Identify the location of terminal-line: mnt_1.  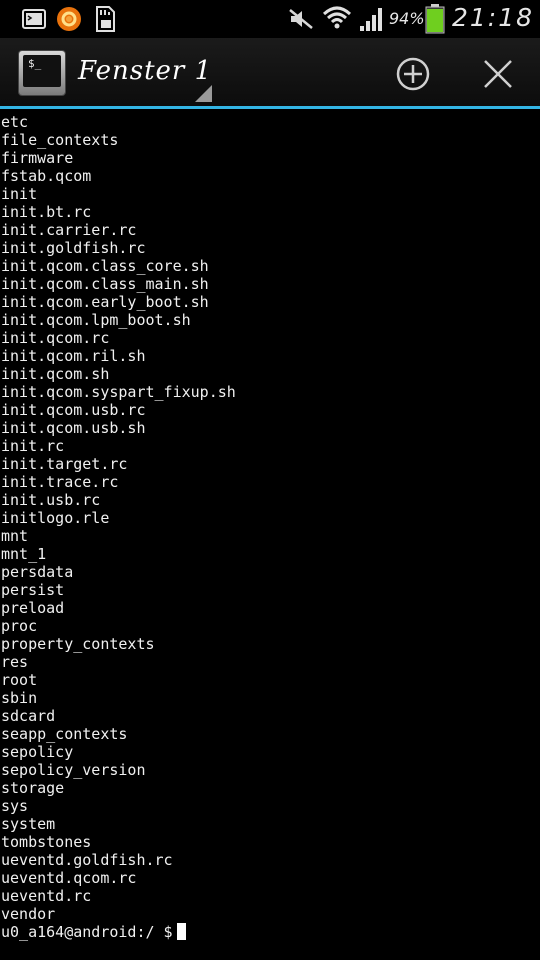
(24, 554).